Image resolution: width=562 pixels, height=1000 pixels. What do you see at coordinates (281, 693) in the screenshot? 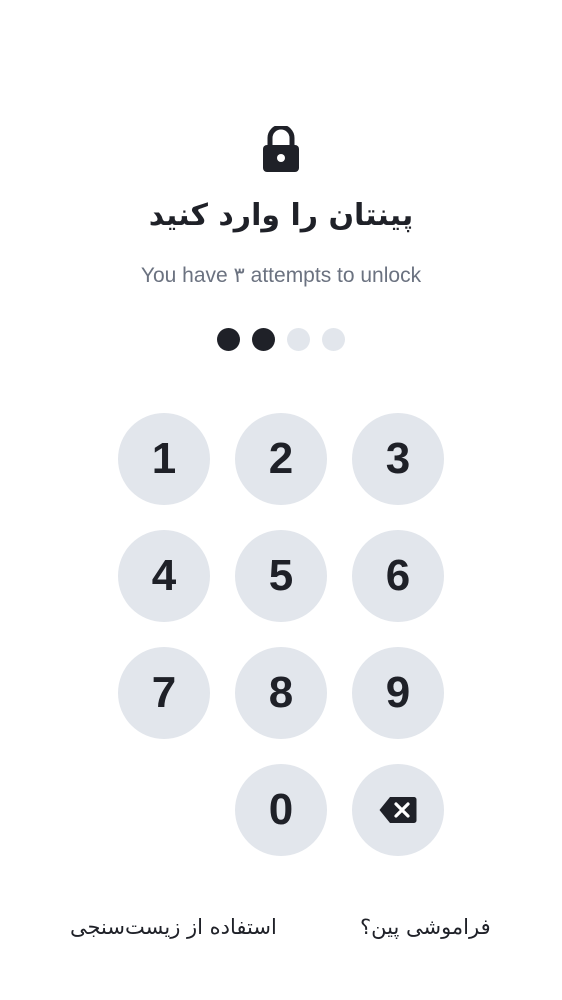
I see `key-8: 8` at bounding box center [281, 693].